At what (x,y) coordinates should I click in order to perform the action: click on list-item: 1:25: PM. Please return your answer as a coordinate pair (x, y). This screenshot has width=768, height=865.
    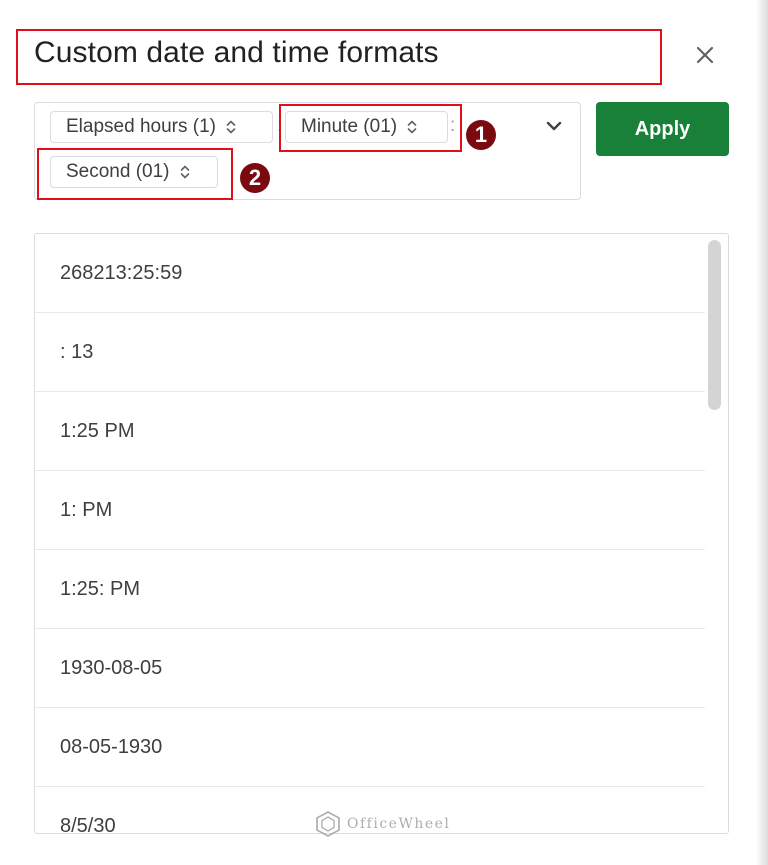
    Looking at the image, I should click on (370, 589).